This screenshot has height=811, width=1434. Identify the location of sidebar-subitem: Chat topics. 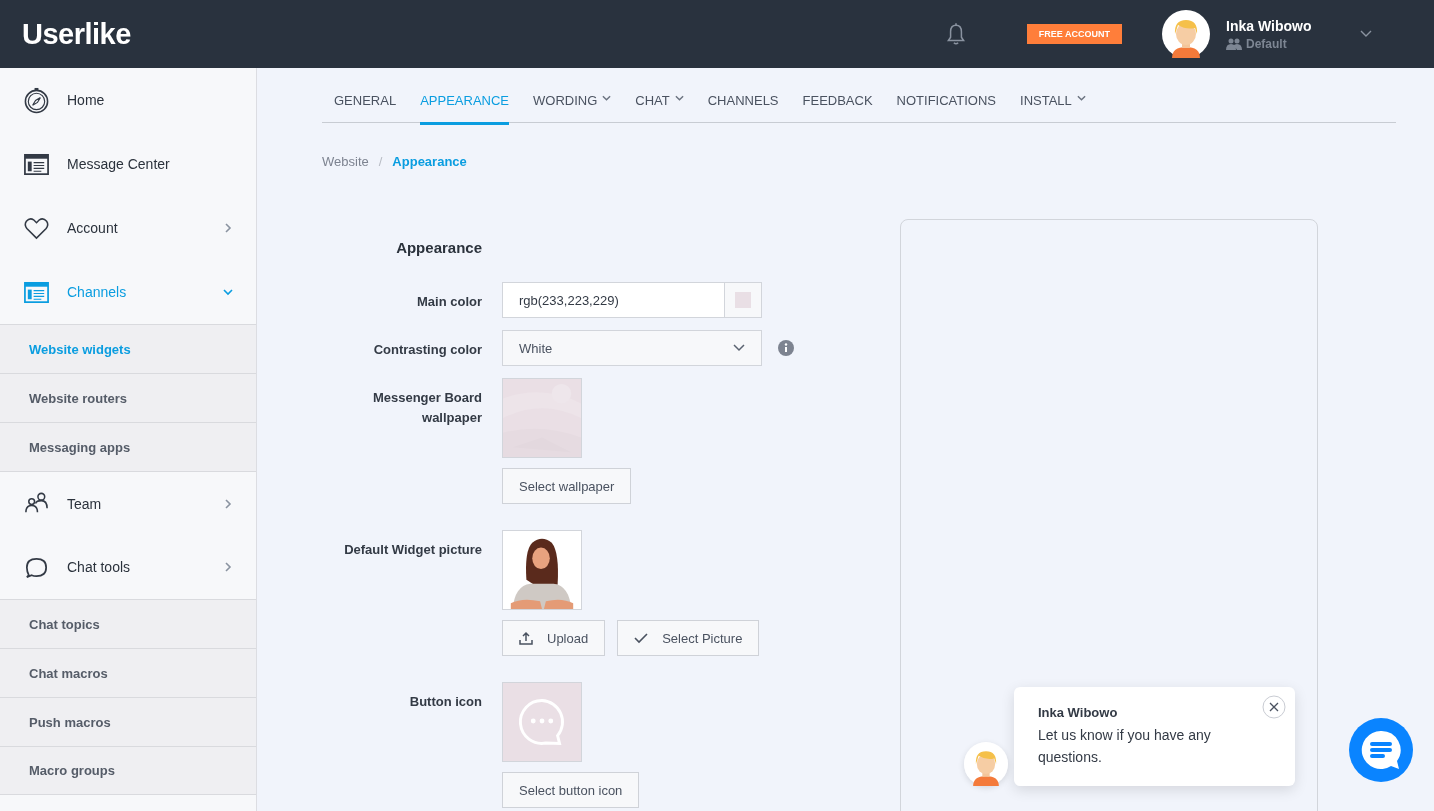
(128, 623).